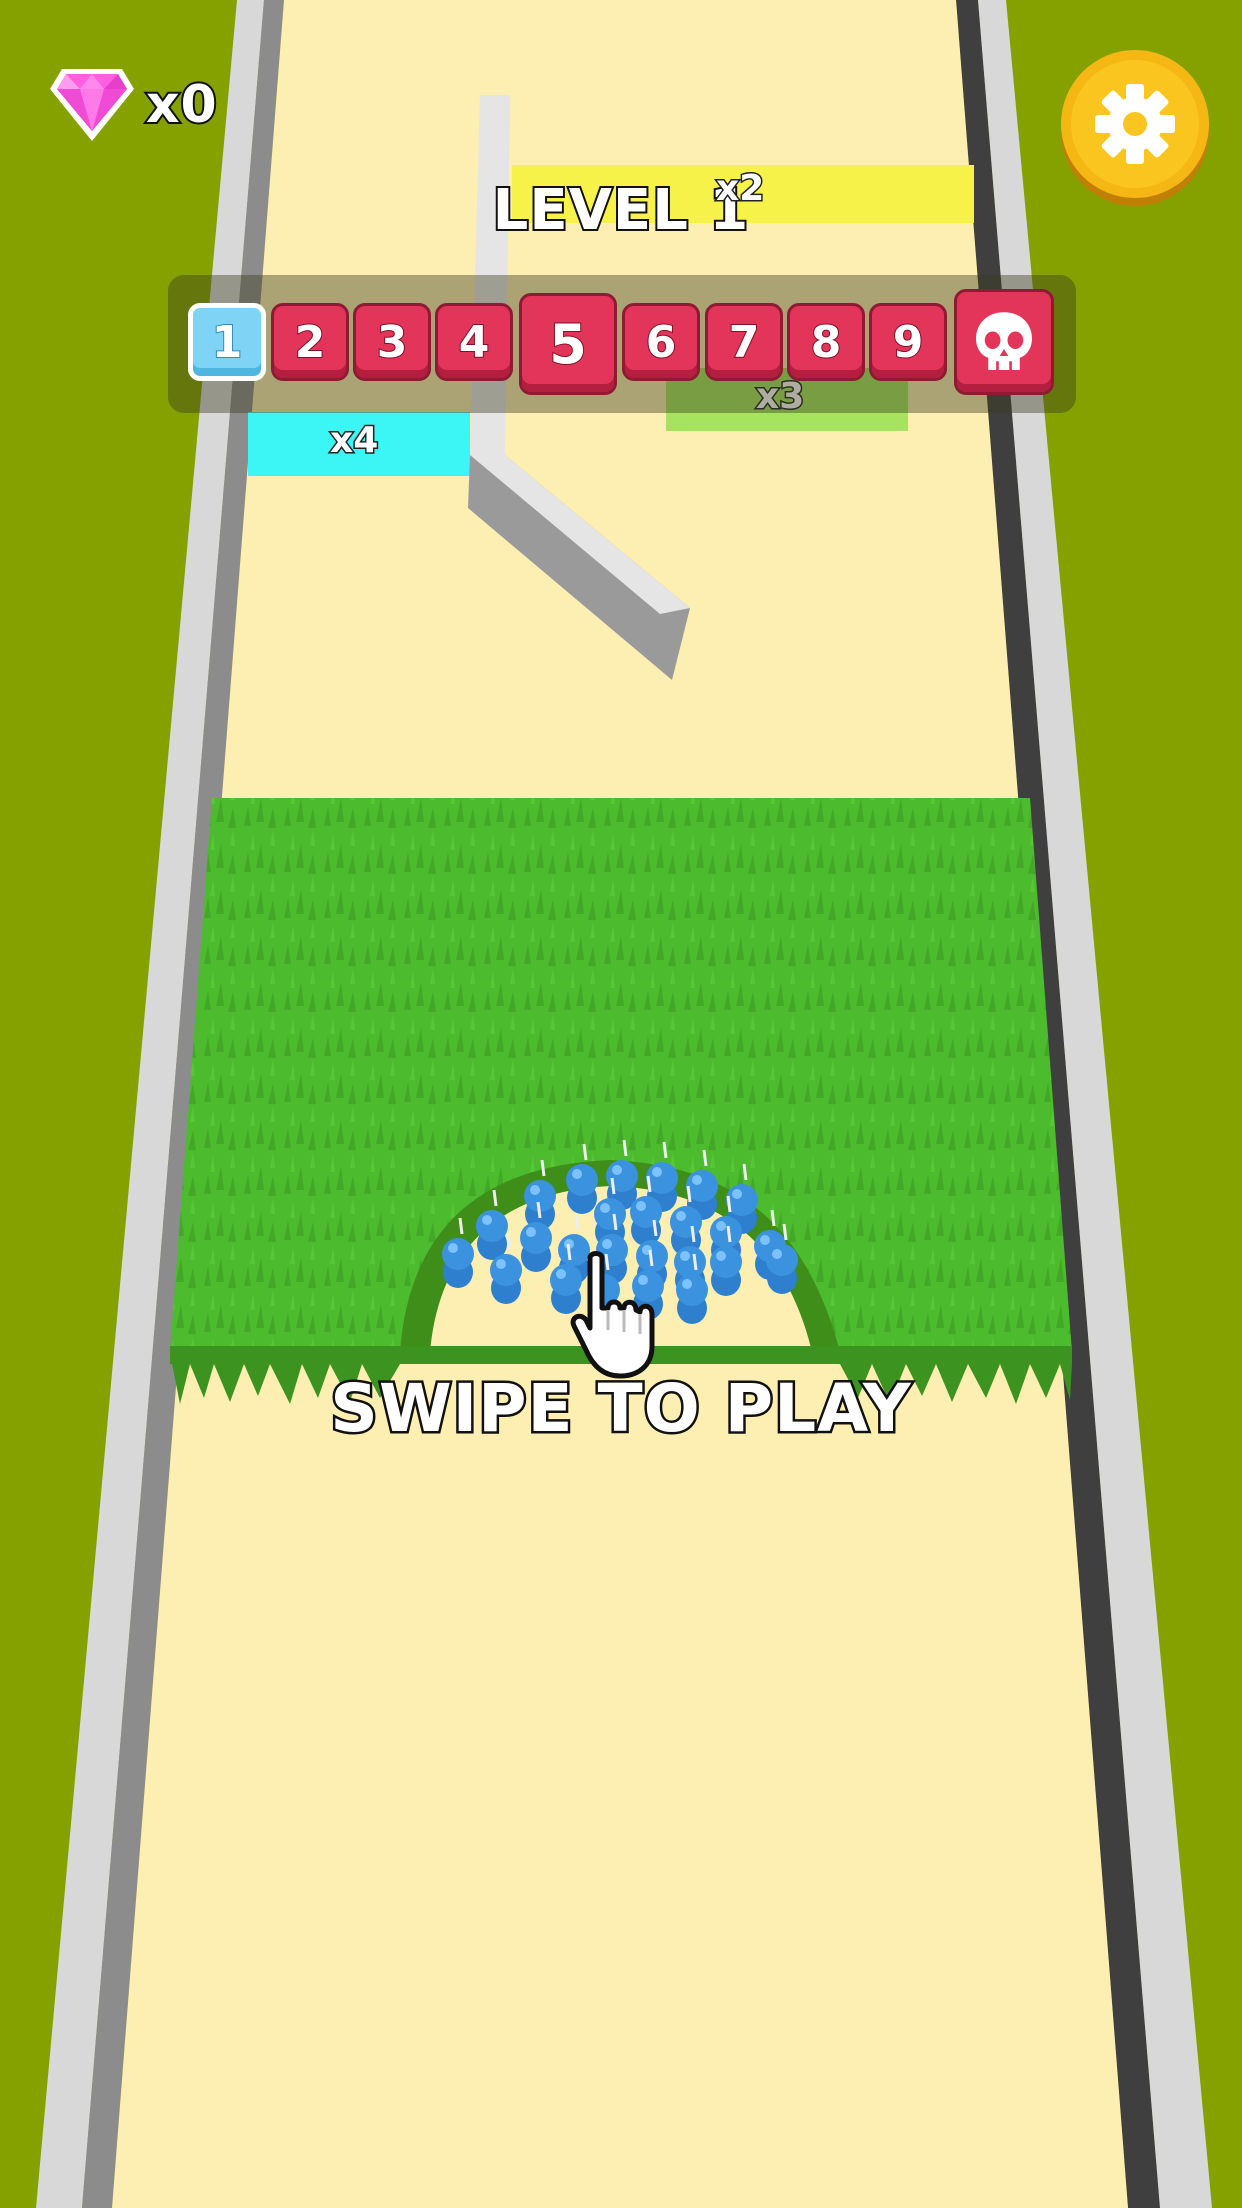 This screenshot has height=2208, width=1242. I want to click on level-title: LEVEL 1, so click(621, 210).